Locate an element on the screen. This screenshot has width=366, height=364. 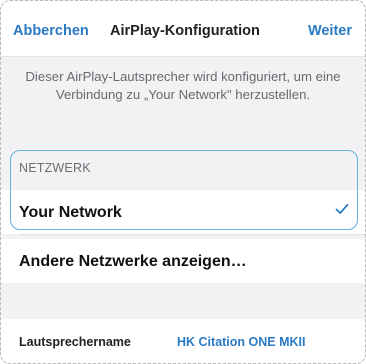
section-header-label: NETZWERK is located at coordinates (55, 168).